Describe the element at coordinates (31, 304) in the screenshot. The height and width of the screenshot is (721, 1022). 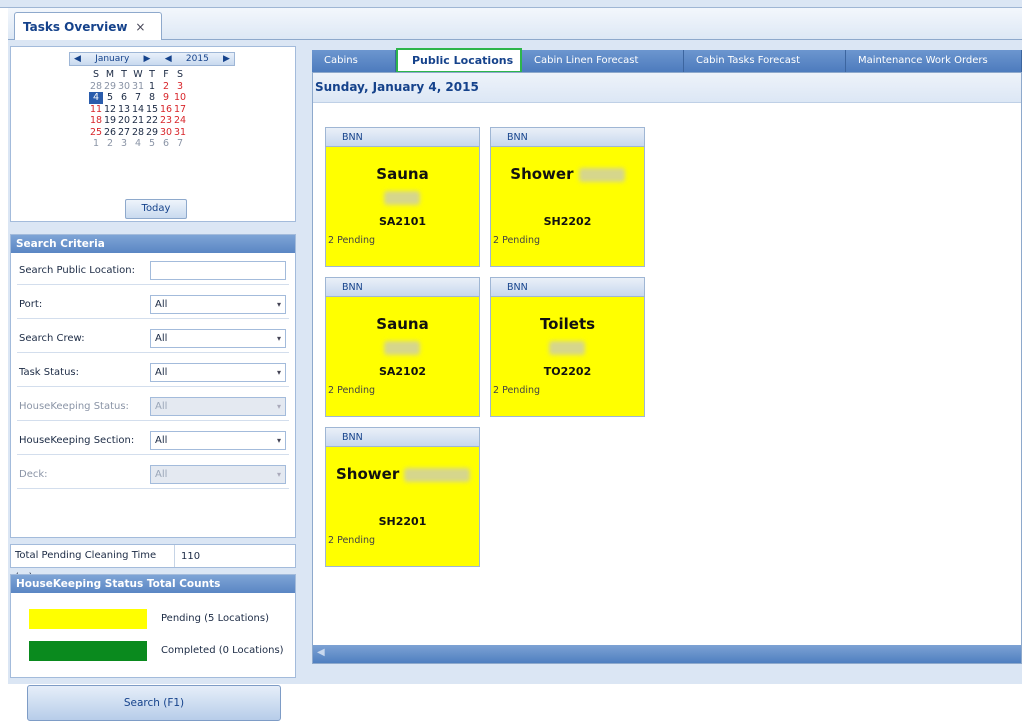
I see `criteria-label: Port:` at that location.